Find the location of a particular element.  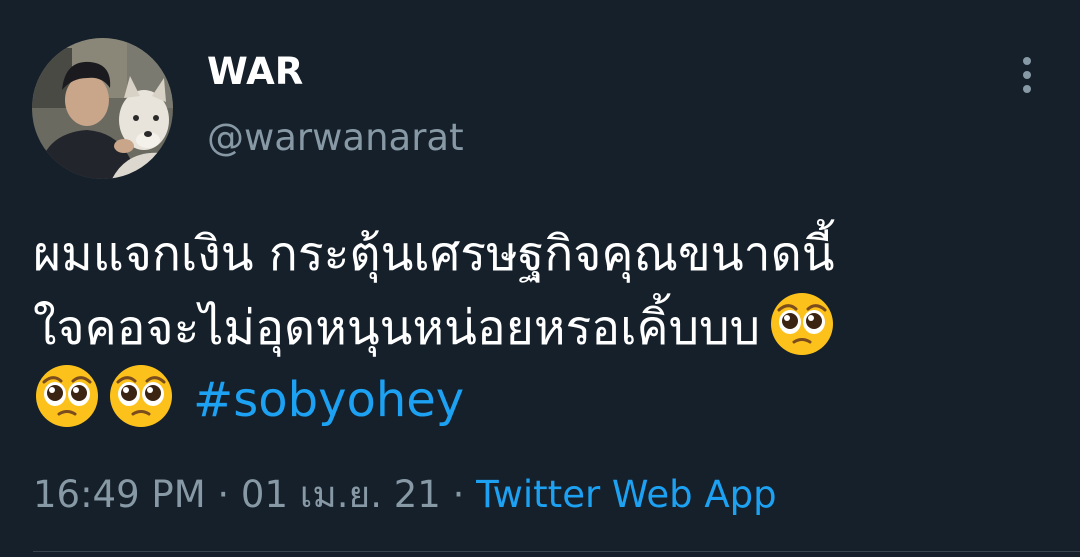

tweet-line: ผมแจกเงิน กระตุ้นเศรษฐกิจคุณขนาดนี้ is located at coordinates (543, 254).